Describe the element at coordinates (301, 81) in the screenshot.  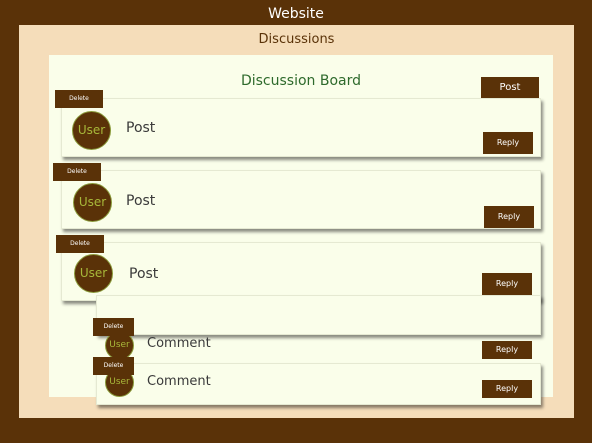
I see `board-title: Discussion Board` at that location.